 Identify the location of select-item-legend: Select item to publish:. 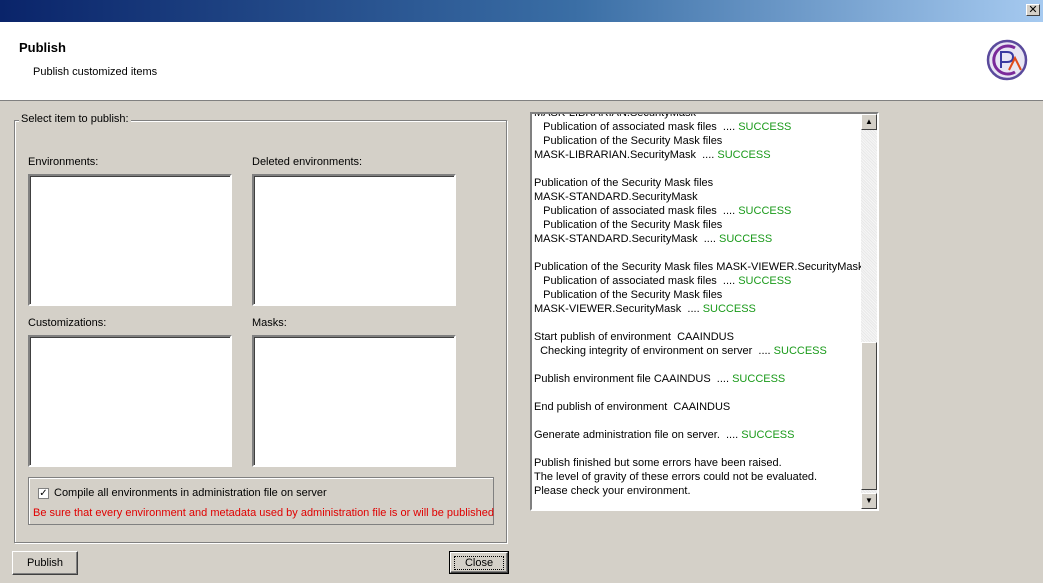
(75, 119).